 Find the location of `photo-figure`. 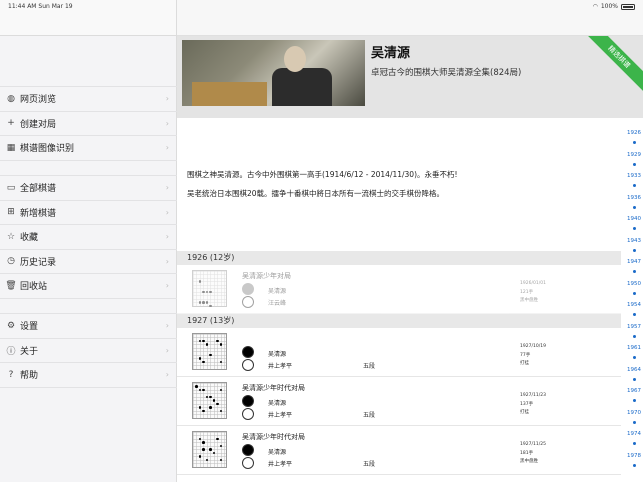

photo-figure is located at coordinates (302, 87).